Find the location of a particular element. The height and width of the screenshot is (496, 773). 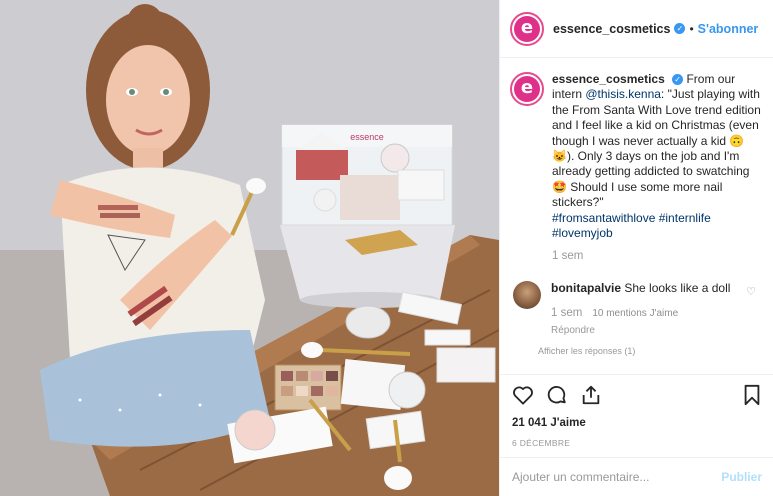

author-username: essence_cosmetics is located at coordinates (611, 29).